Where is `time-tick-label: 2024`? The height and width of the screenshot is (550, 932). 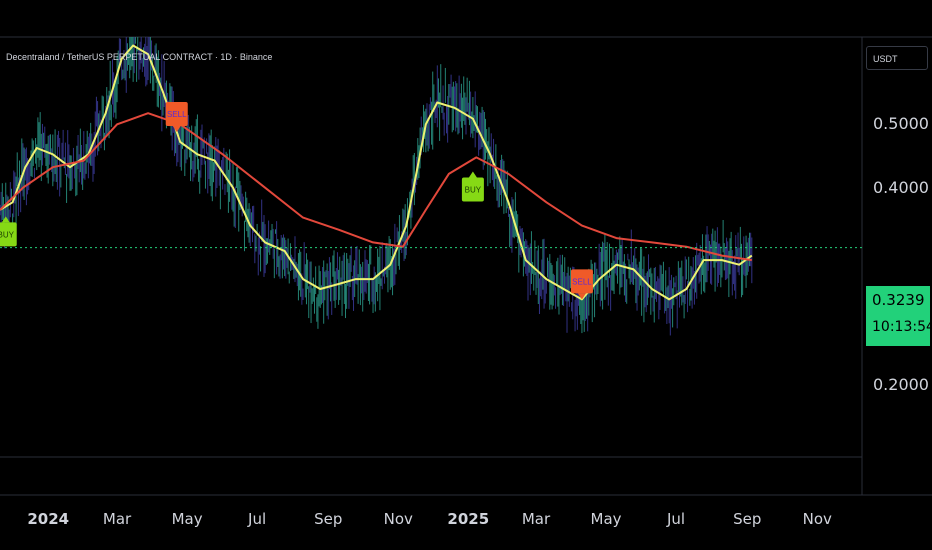
time-tick-label: 2024 is located at coordinates (48, 519).